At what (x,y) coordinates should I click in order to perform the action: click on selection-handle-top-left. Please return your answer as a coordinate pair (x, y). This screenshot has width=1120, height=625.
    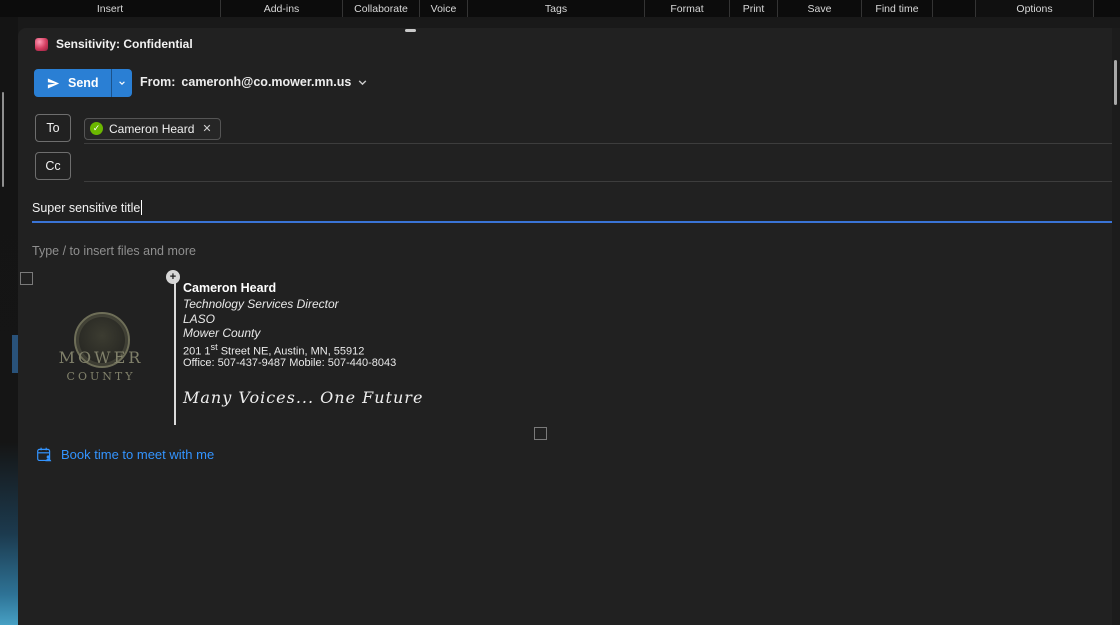
    Looking at the image, I should click on (26, 278).